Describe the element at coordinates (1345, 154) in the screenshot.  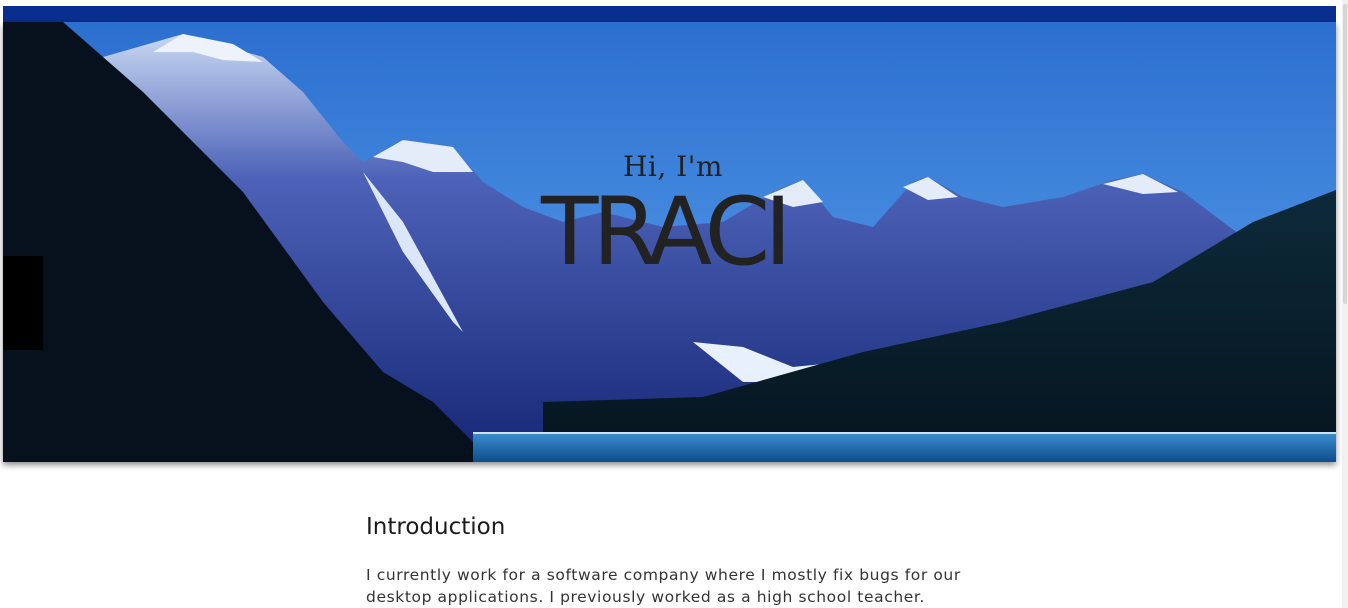
I see `scrollbar-thumb` at that location.